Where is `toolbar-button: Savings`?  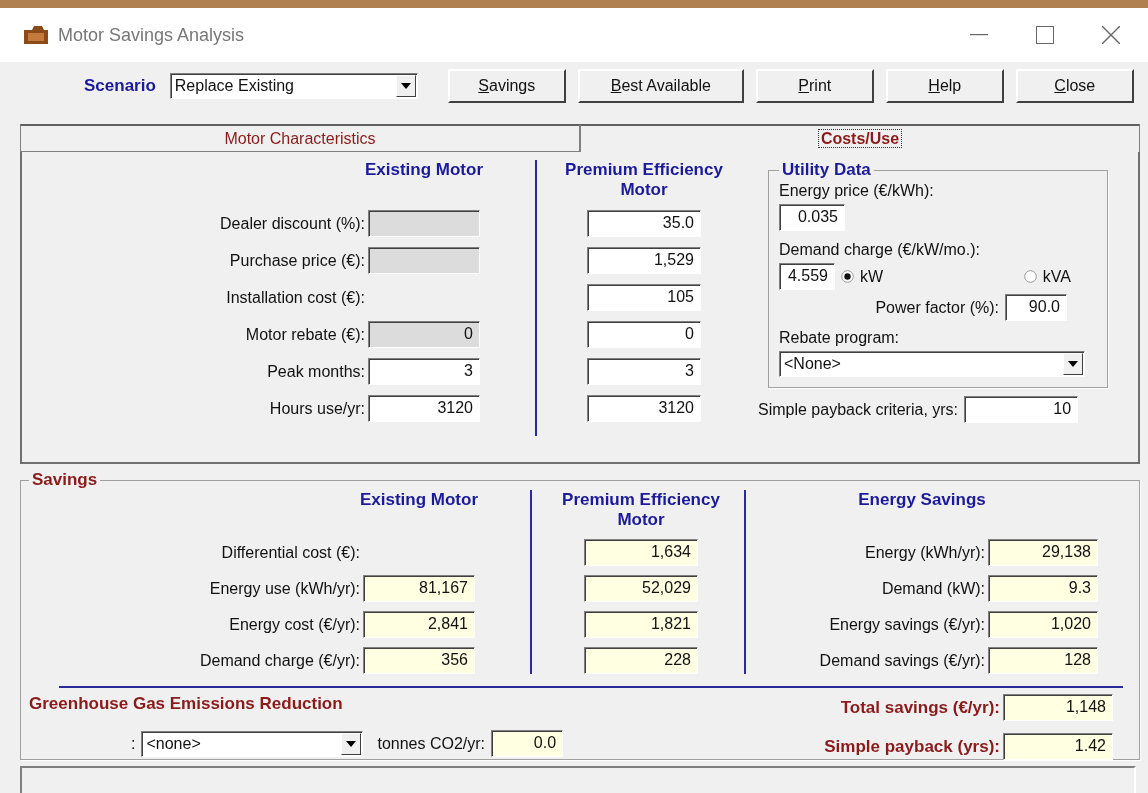 toolbar-button: Savings is located at coordinates (506, 86).